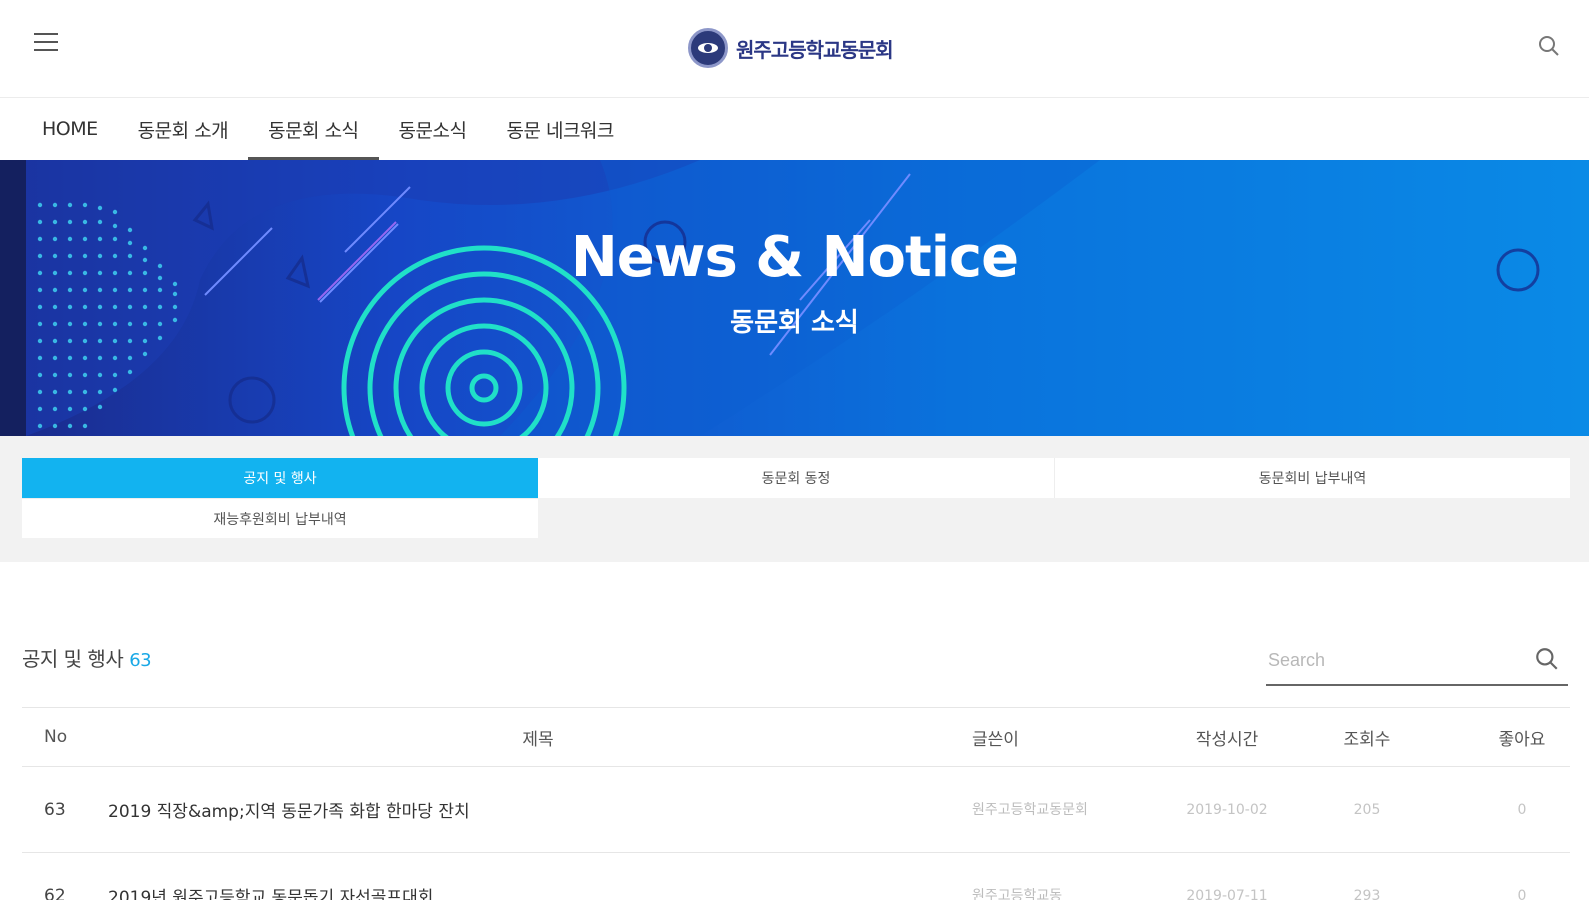 This screenshot has height=900, width=1589. What do you see at coordinates (47, 44) in the screenshot?
I see `hamburger-icon` at bounding box center [47, 44].